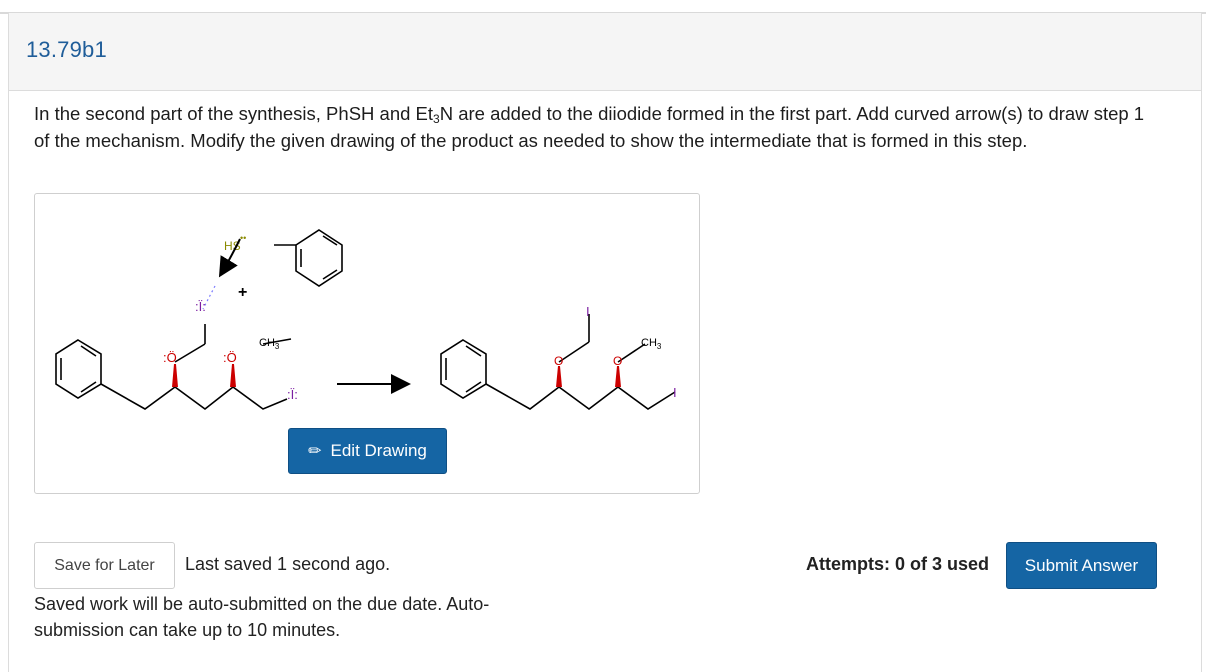 This screenshot has width=1206, height=672. Describe the element at coordinates (580, 362) in the screenshot. I see `product-chain` at that location.